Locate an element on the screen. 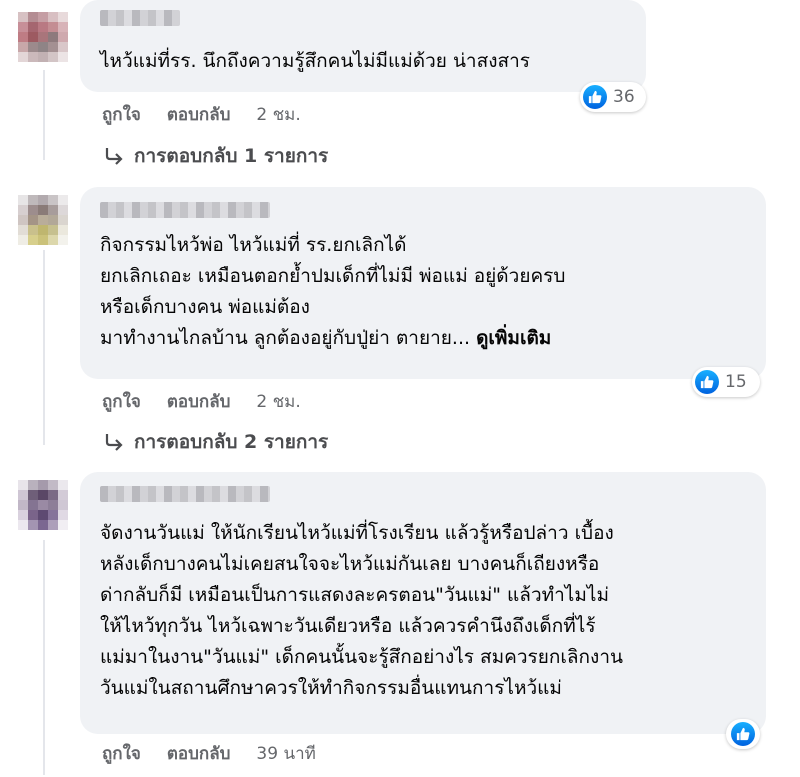  reaction-summary is located at coordinates (743, 734).